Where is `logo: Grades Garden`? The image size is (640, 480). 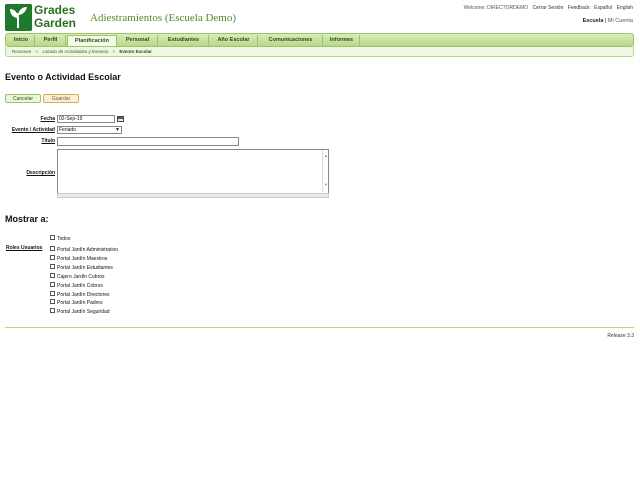
logo: Grades Garden is located at coordinates (44, 17).